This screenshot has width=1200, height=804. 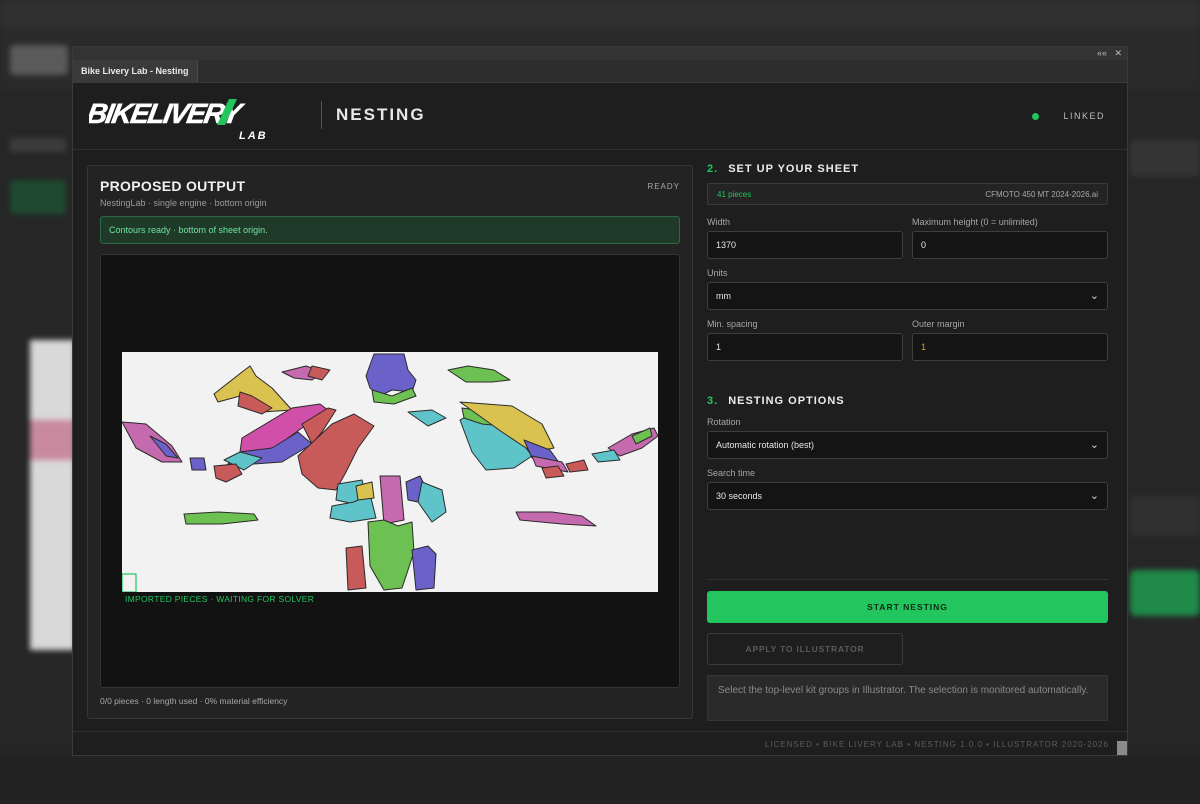 What do you see at coordinates (321, 115) in the screenshot?
I see `brand-divider` at bounding box center [321, 115].